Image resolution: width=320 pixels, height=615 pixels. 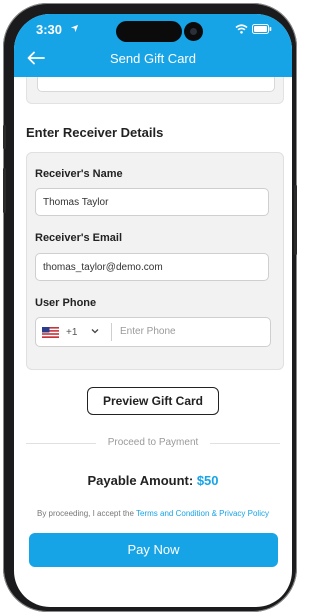 I want to click on location-arrow-icon, so click(x=74, y=28).